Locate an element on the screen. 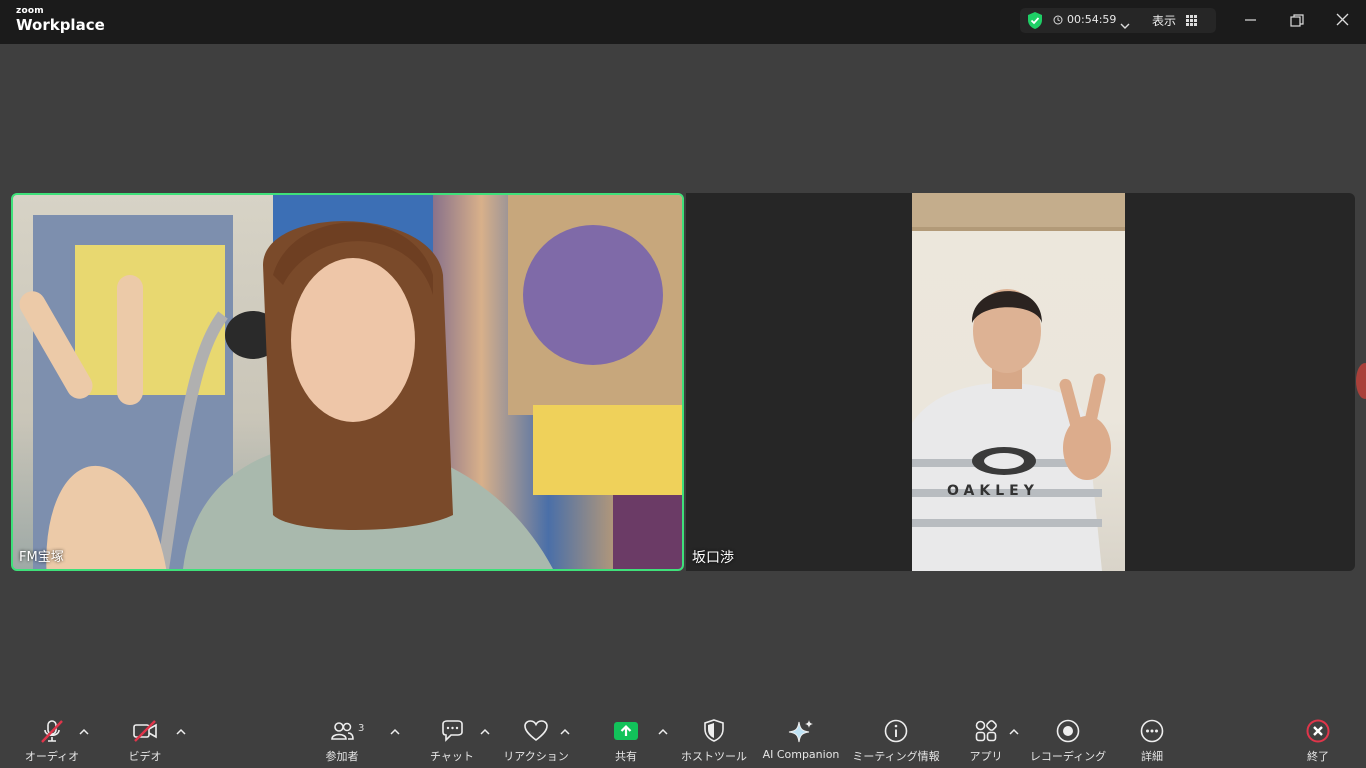 The image size is (1366, 768). video-options-chevron-up-icon is located at coordinates (181, 731).